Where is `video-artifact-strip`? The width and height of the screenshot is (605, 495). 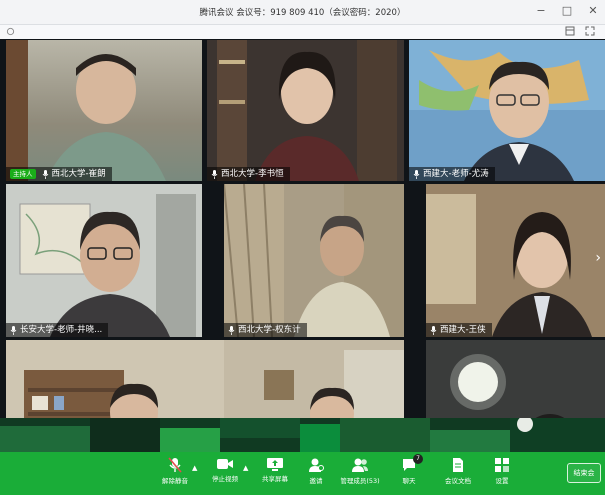 video-artifact-strip is located at coordinates (302, 435).